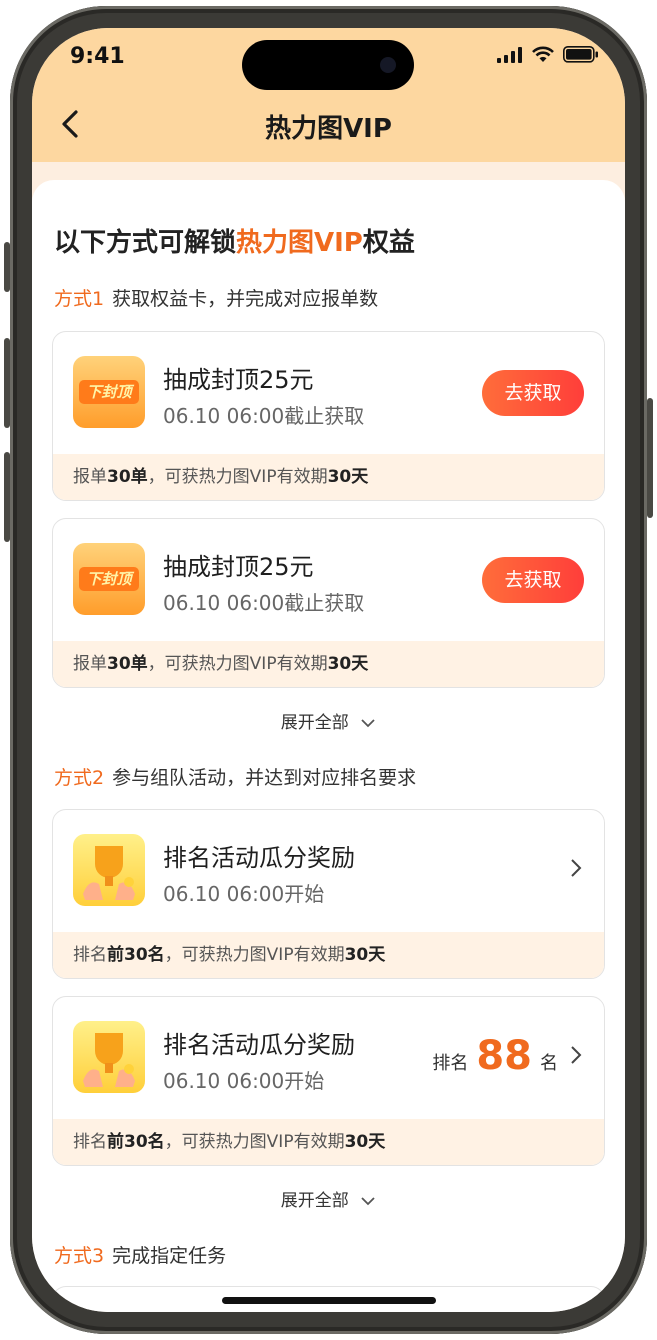 The width and height of the screenshot is (657, 1340). What do you see at coordinates (328, 65) in the screenshot?
I see `dynamic-island` at bounding box center [328, 65].